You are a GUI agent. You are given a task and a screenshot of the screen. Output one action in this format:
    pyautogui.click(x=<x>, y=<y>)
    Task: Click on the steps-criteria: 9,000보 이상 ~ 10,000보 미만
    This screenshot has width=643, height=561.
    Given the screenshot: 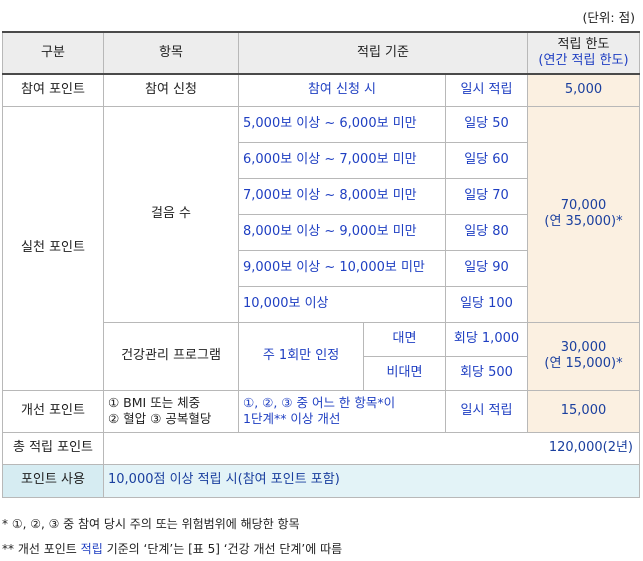 What is the action you would take?
    pyautogui.click(x=342, y=268)
    